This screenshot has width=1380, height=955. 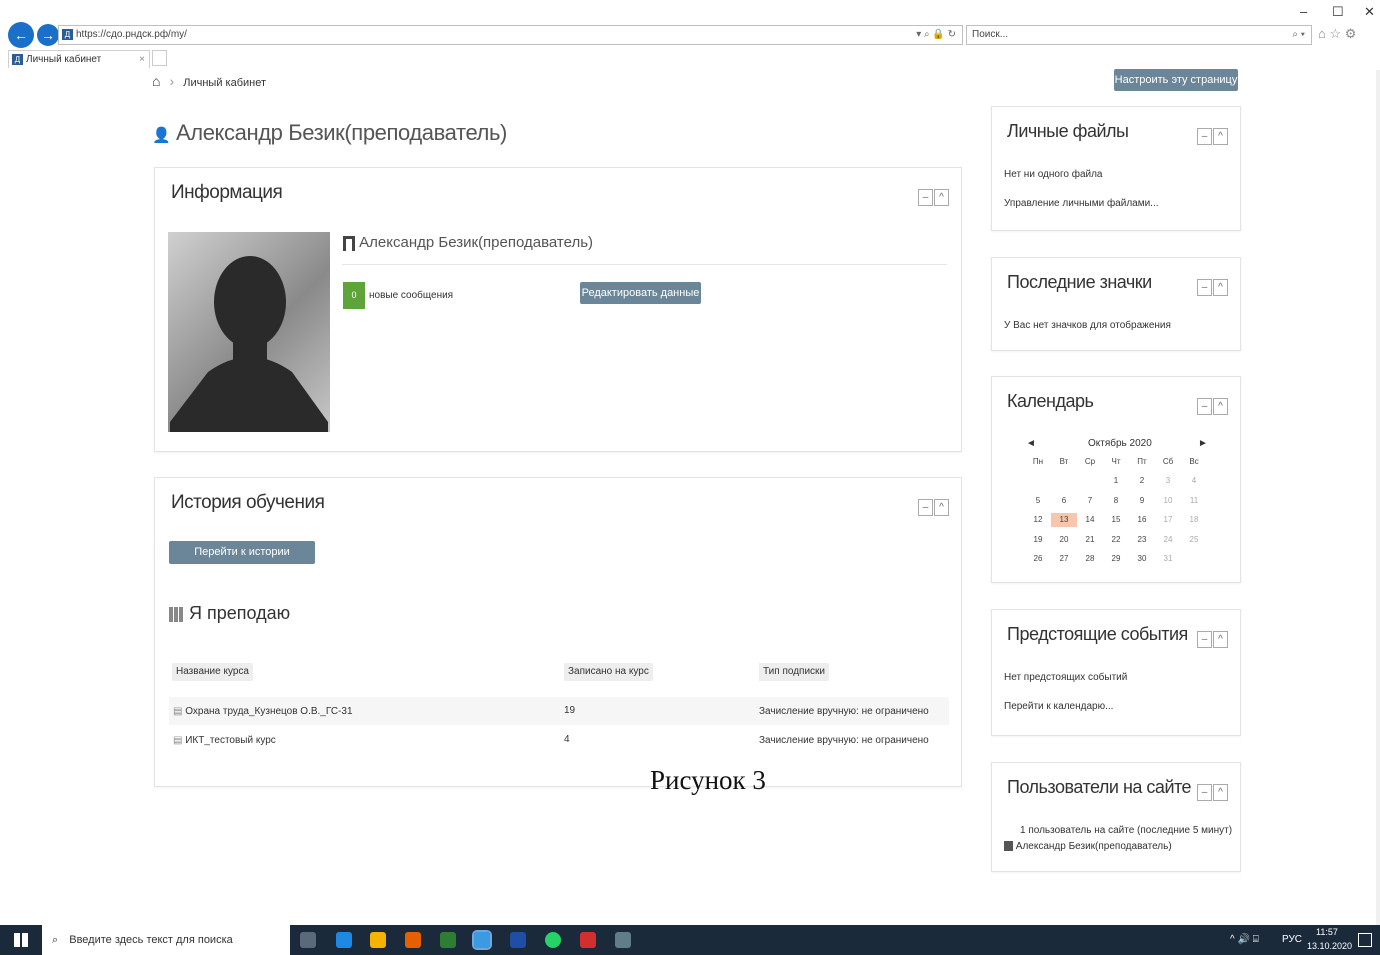 What do you see at coordinates (448, 940) in the screenshot?
I see `excel-icon` at bounding box center [448, 940].